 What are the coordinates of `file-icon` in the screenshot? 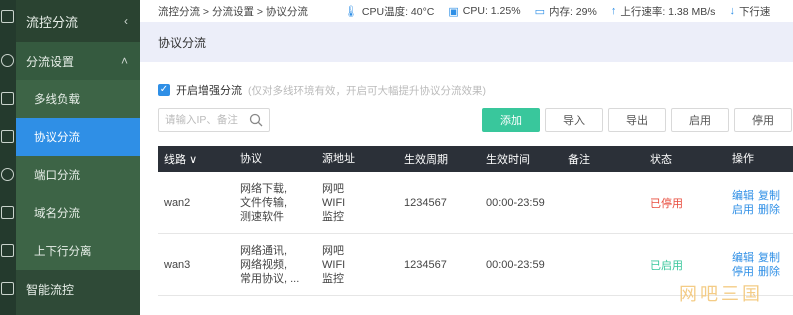 It's located at (7, 288).